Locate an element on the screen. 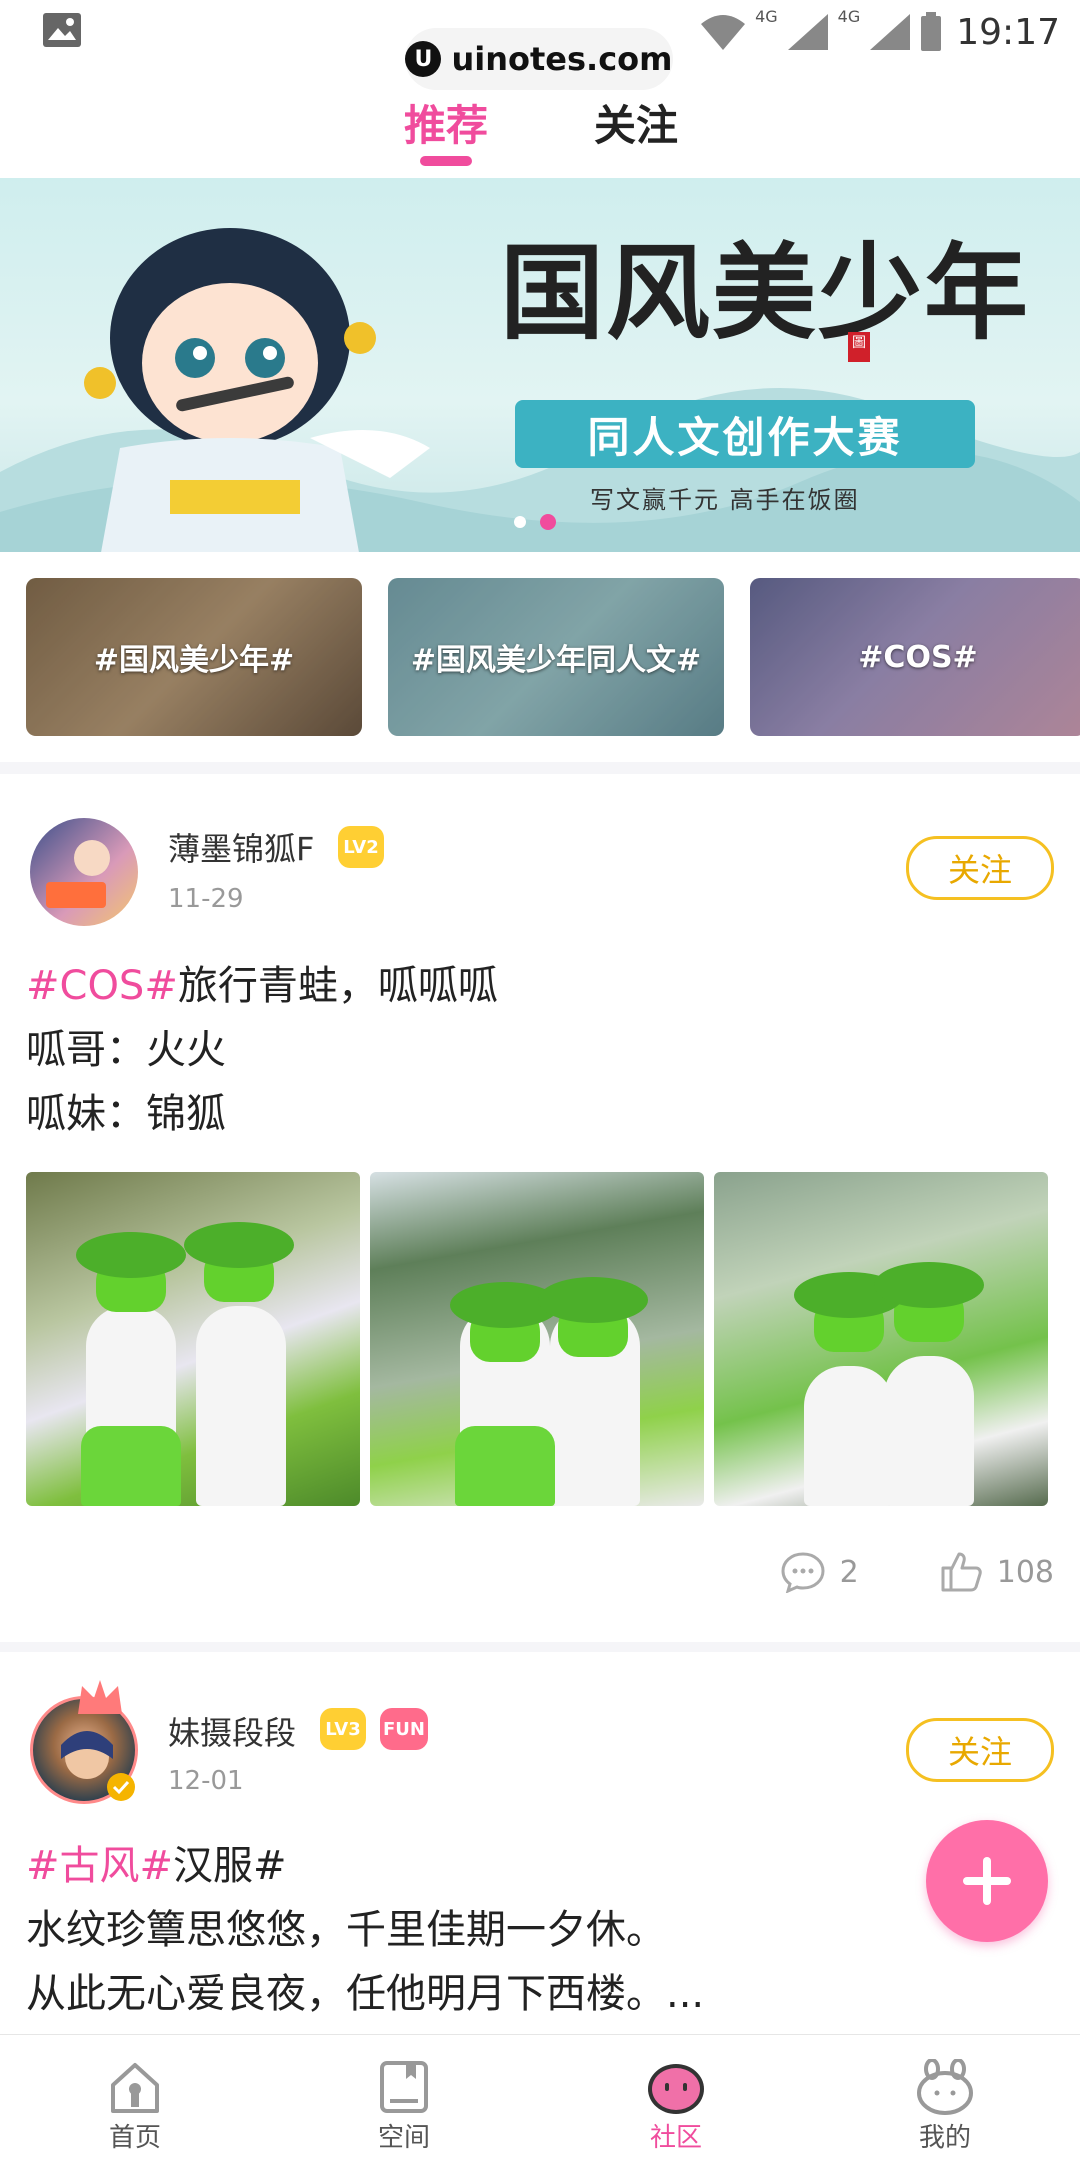 The height and width of the screenshot is (2161, 1080). bottom-navigation: 首页 空间 社区 我的 is located at coordinates (540, 2097).